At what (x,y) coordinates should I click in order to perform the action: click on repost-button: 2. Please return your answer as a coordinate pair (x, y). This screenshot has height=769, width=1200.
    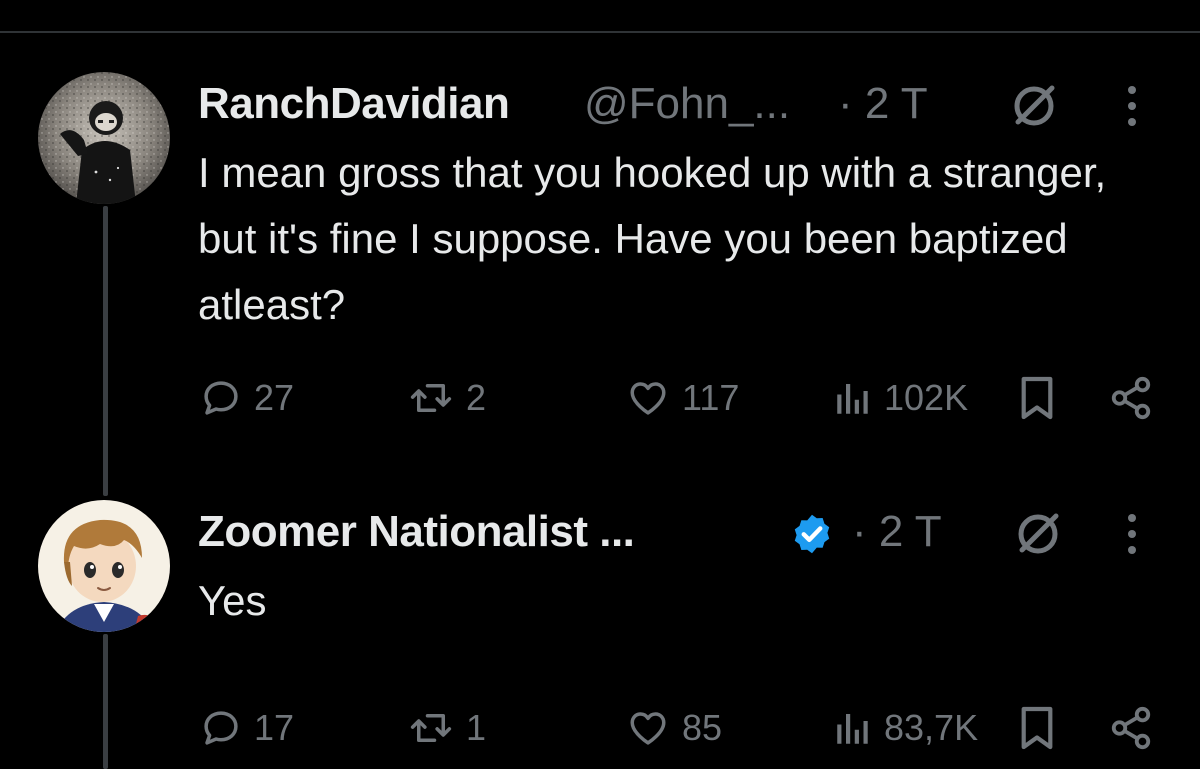
    Looking at the image, I should click on (447, 398).